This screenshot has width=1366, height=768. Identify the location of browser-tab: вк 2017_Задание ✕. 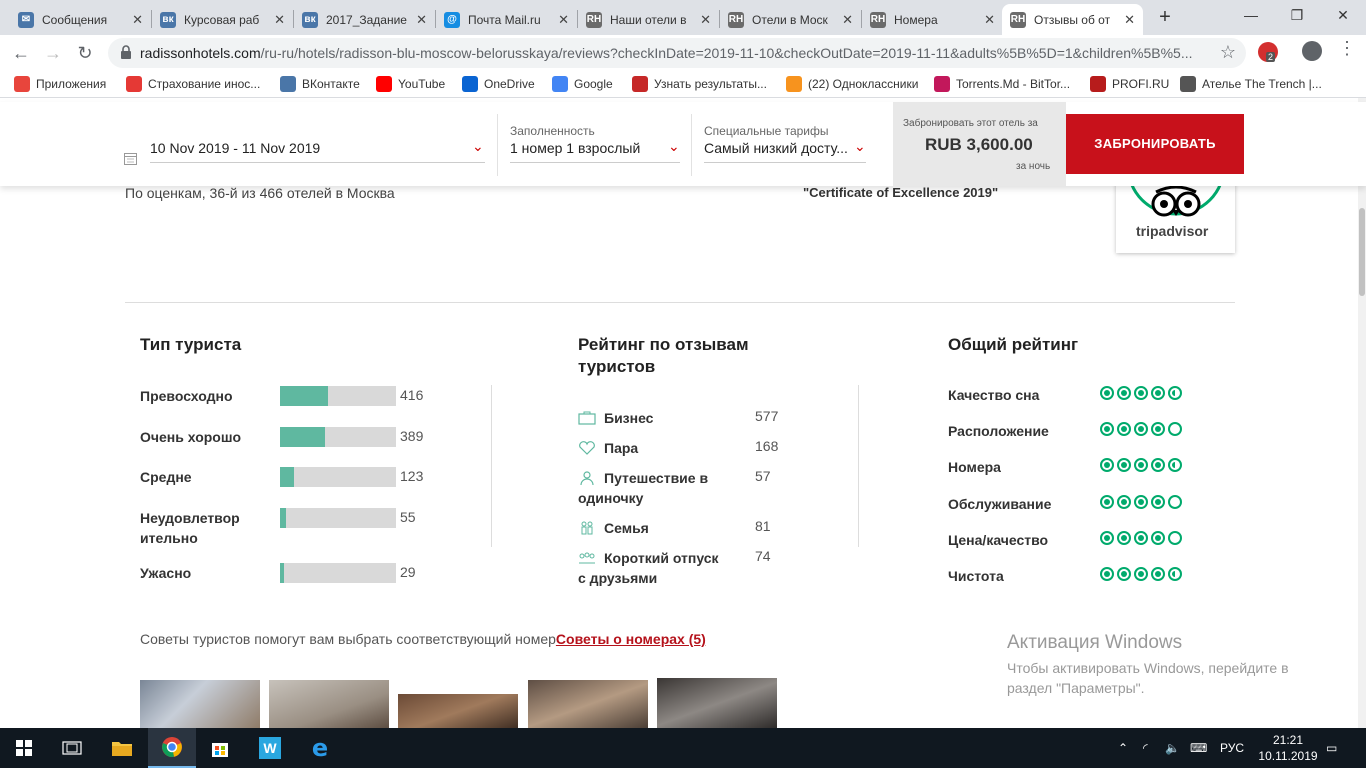
(364, 19).